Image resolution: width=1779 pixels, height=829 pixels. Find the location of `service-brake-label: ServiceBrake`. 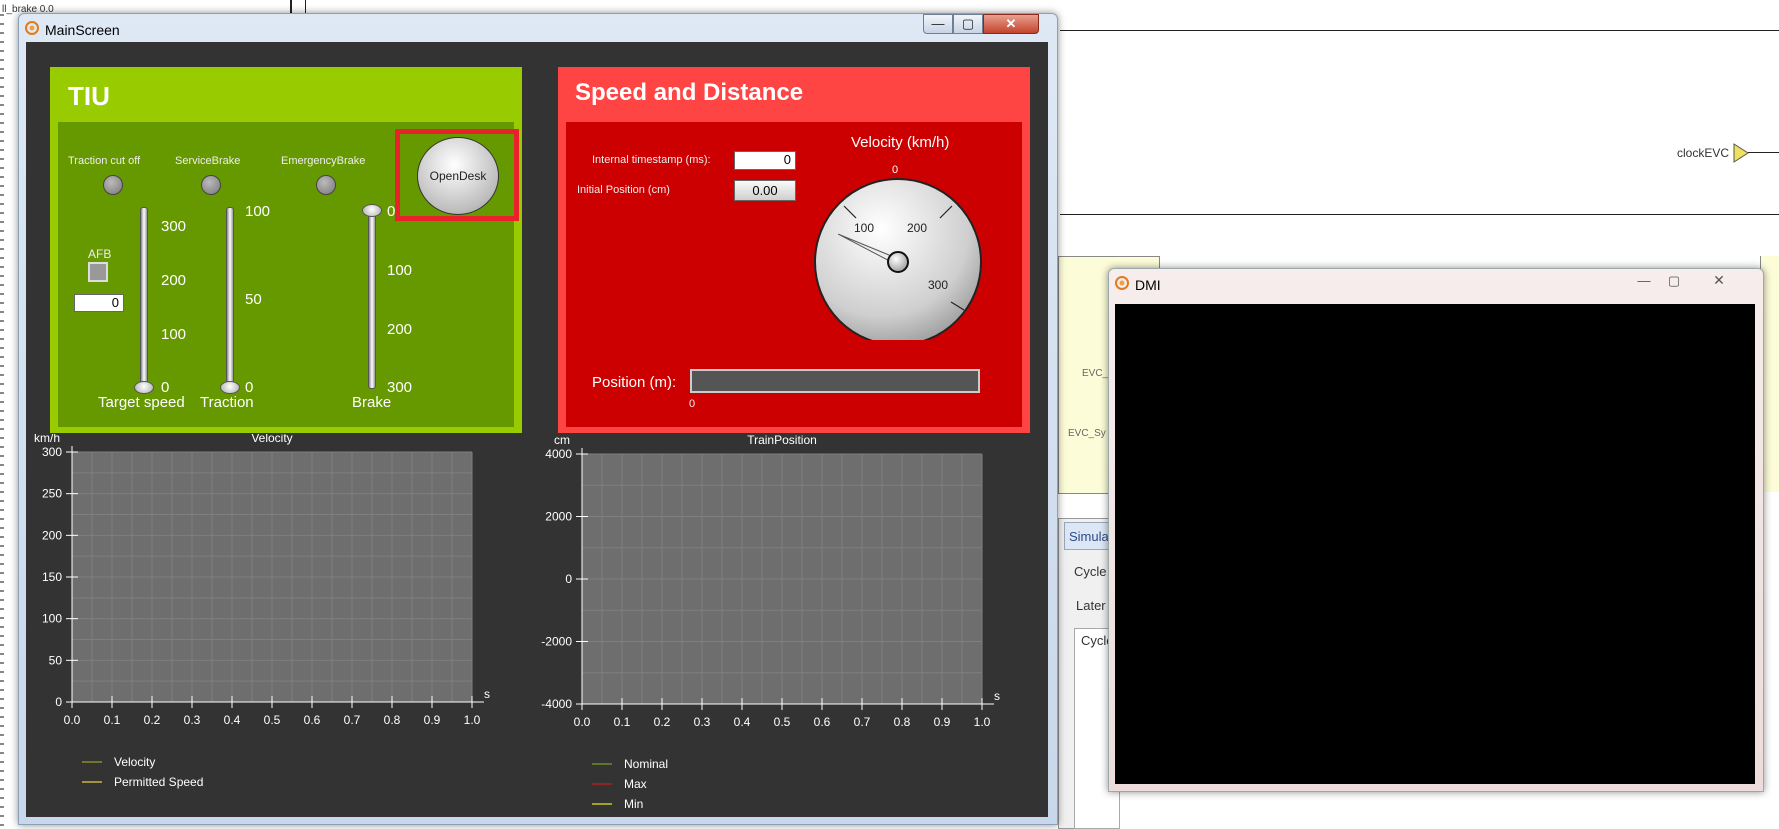

service-brake-label: ServiceBrake is located at coordinates (208, 161).